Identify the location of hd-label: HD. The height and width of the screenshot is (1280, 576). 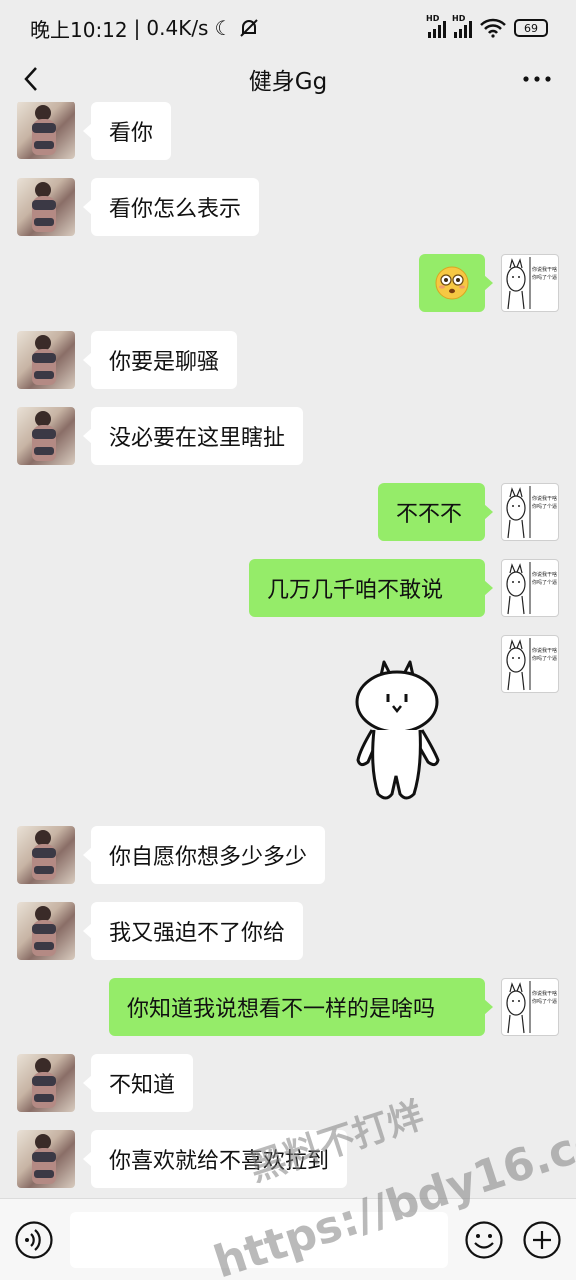
(433, 18).